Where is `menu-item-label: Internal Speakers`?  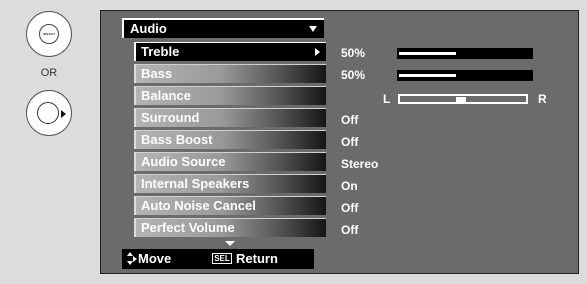 menu-item-label: Internal Speakers is located at coordinates (195, 183).